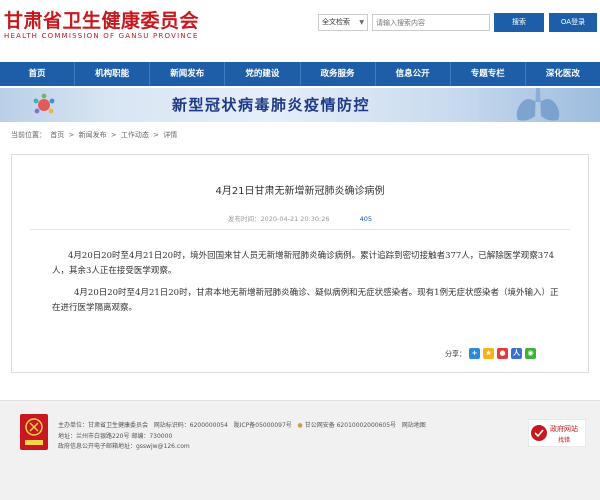  Describe the element at coordinates (474, 353) in the screenshot. I see `share-more-icon: +` at that location.